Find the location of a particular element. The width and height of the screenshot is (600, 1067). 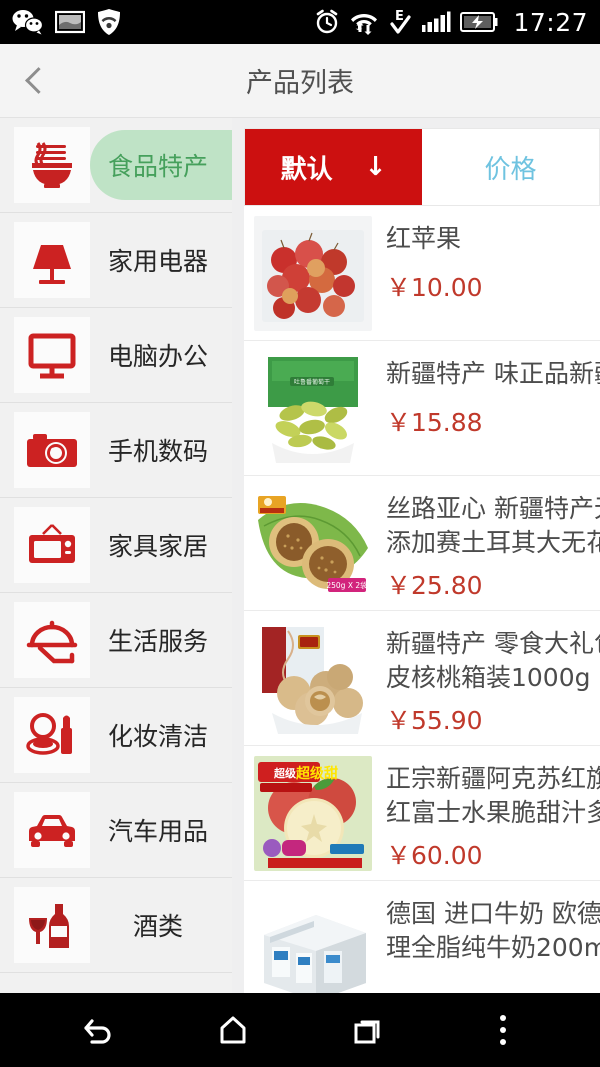

product-row: 新疆特产 零食大礼包年货 皮核桃箱装1000g ￥55.90 is located at coordinates (422, 678).